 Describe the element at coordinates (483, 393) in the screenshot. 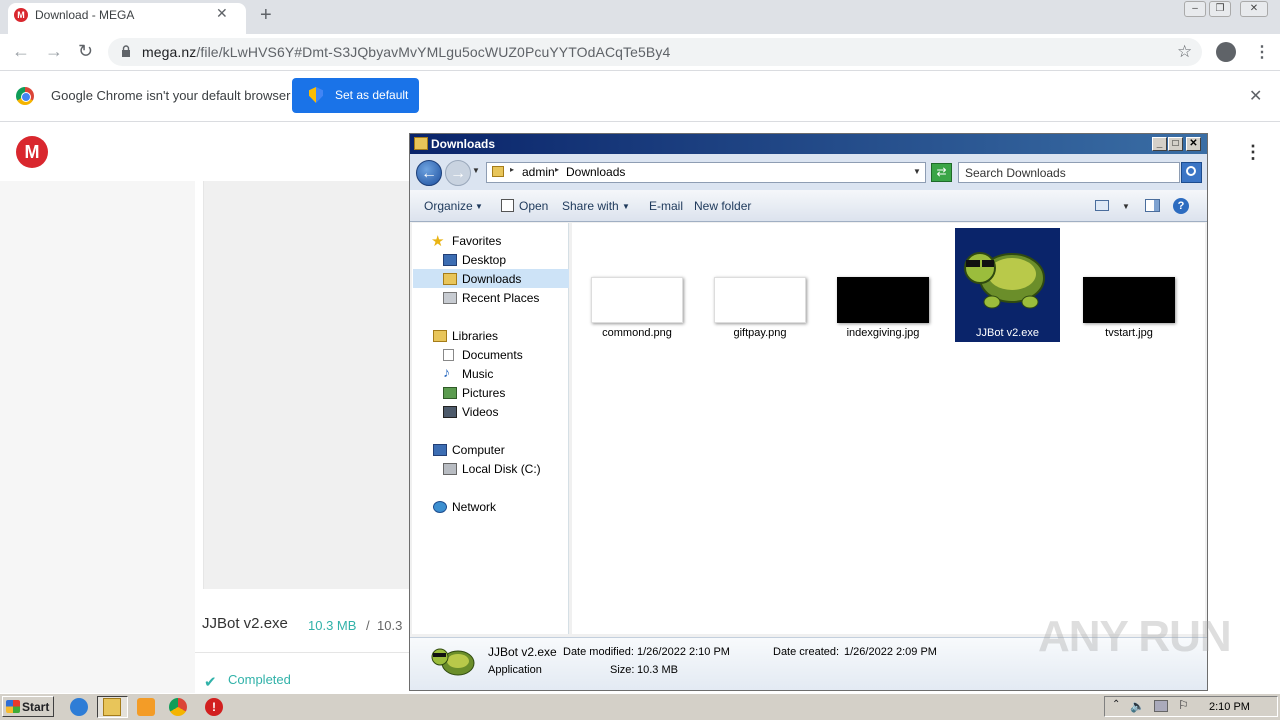

I see `nav-pictures: Pictures` at that location.